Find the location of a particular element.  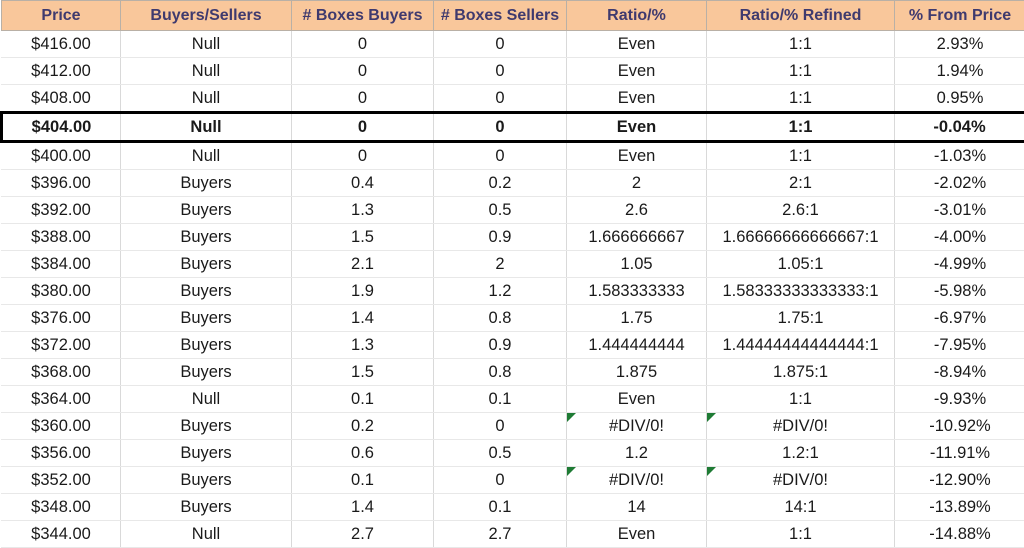

cell-price: $388.00 is located at coordinates (61, 237).